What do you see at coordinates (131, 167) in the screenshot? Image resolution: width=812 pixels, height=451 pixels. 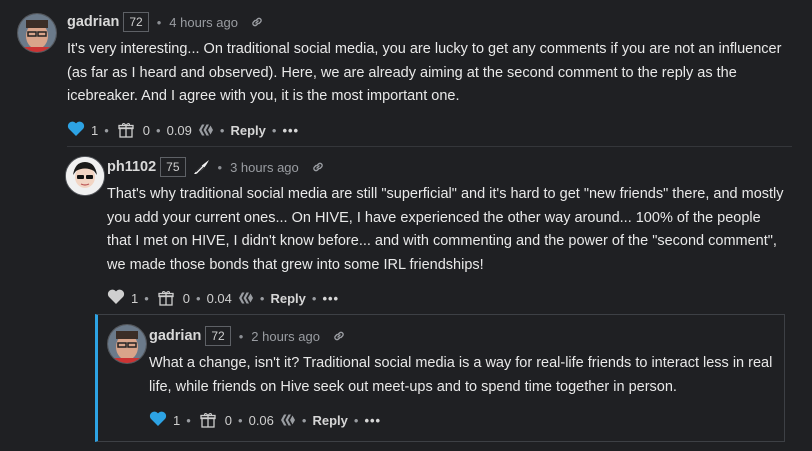 I see `author-name: ph1102` at bounding box center [131, 167].